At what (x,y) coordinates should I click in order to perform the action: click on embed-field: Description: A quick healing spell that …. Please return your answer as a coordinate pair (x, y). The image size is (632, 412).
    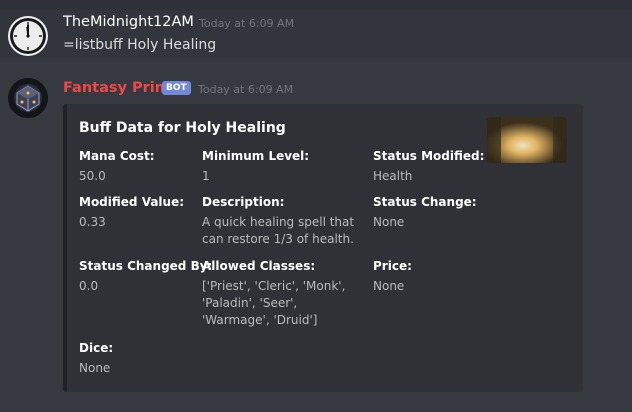
    Looking at the image, I should click on (284, 221).